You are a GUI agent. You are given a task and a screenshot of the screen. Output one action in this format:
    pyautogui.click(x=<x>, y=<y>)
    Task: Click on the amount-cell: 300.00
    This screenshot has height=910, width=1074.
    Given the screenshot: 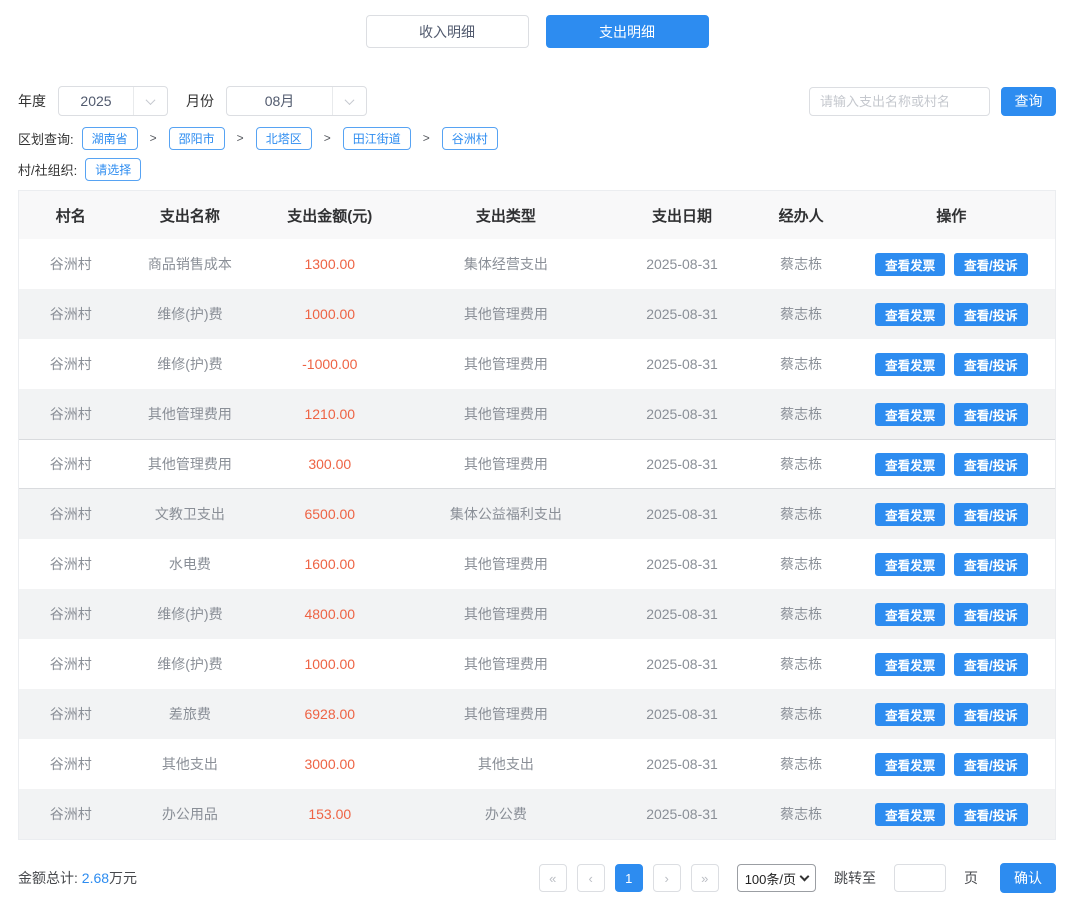 What is the action you would take?
    pyautogui.click(x=330, y=464)
    